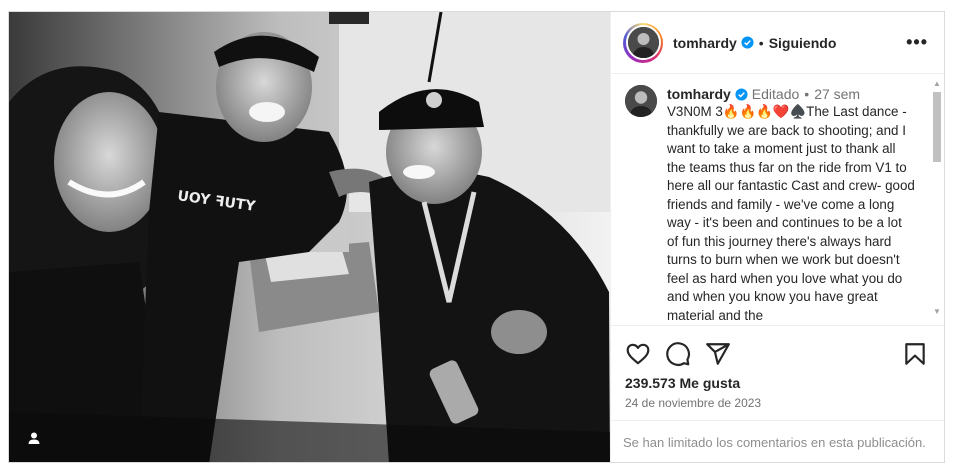 The width and height of the screenshot is (958, 475). What do you see at coordinates (718, 354) in the screenshot?
I see `share-icon` at bounding box center [718, 354].